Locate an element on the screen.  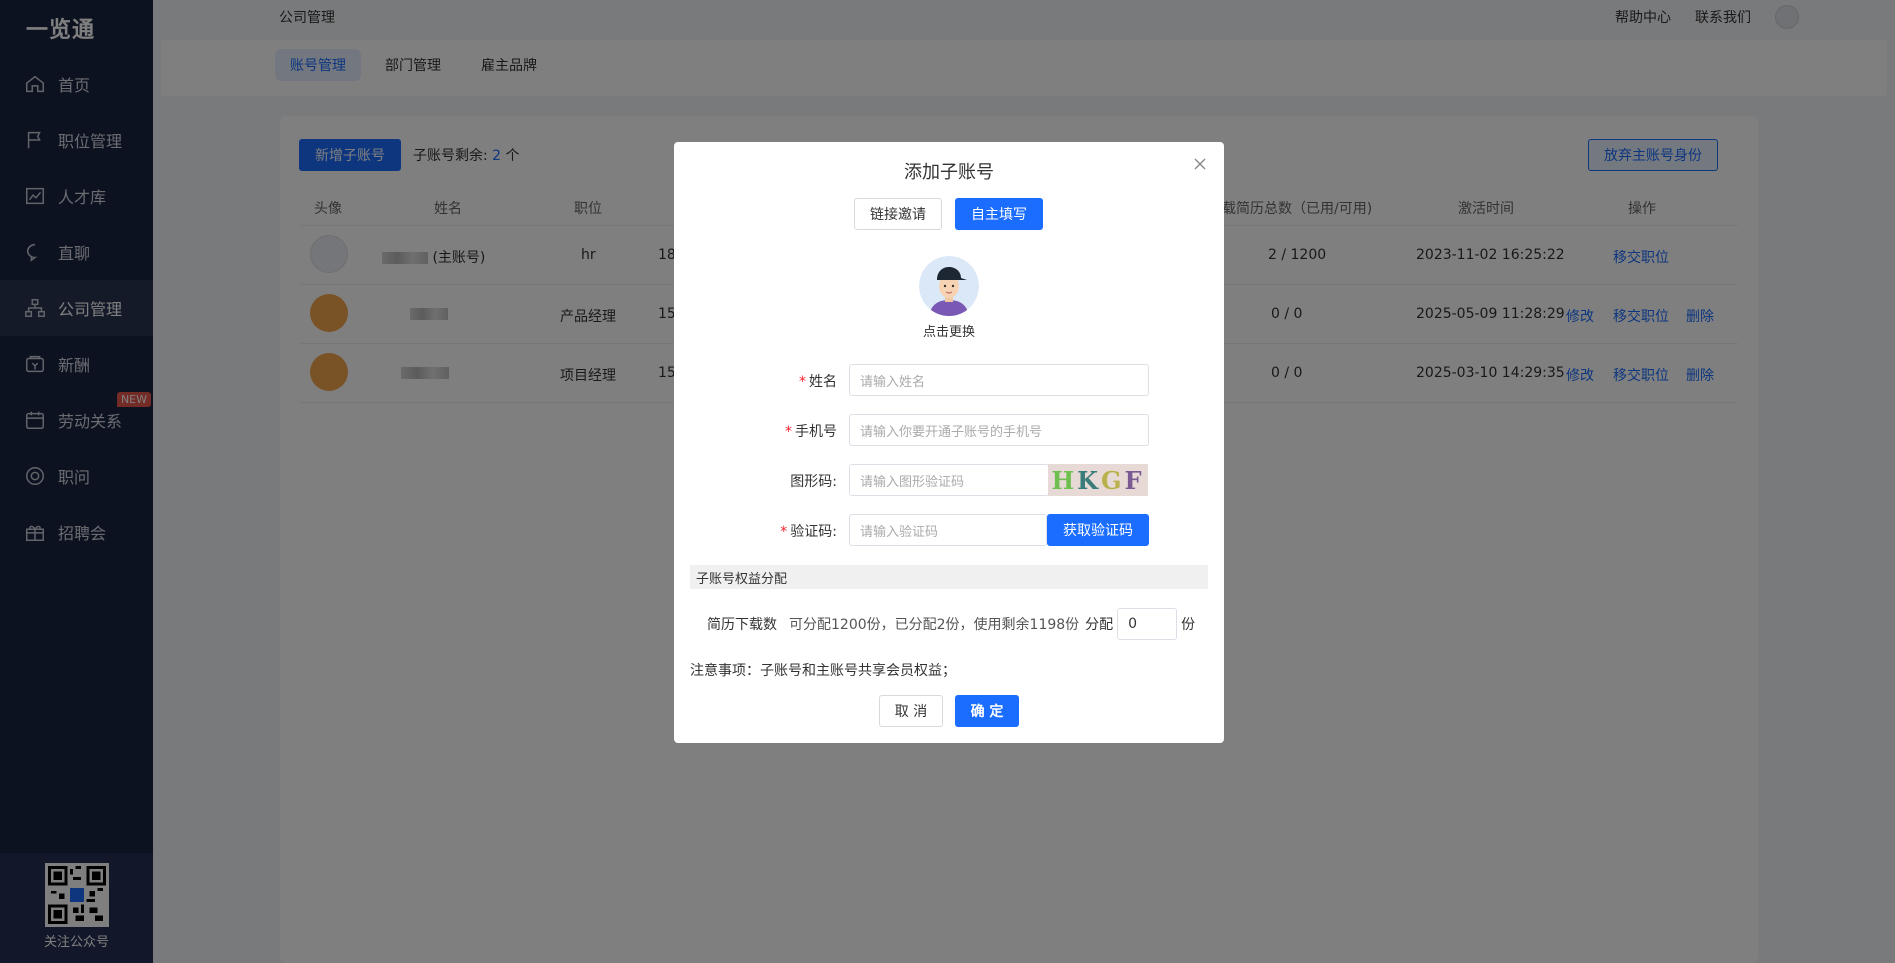
allocation-row: 简历下载数 可分配1200份，已分配2份，使用剩余1198份 分配 0 份 is located at coordinates (951, 624).